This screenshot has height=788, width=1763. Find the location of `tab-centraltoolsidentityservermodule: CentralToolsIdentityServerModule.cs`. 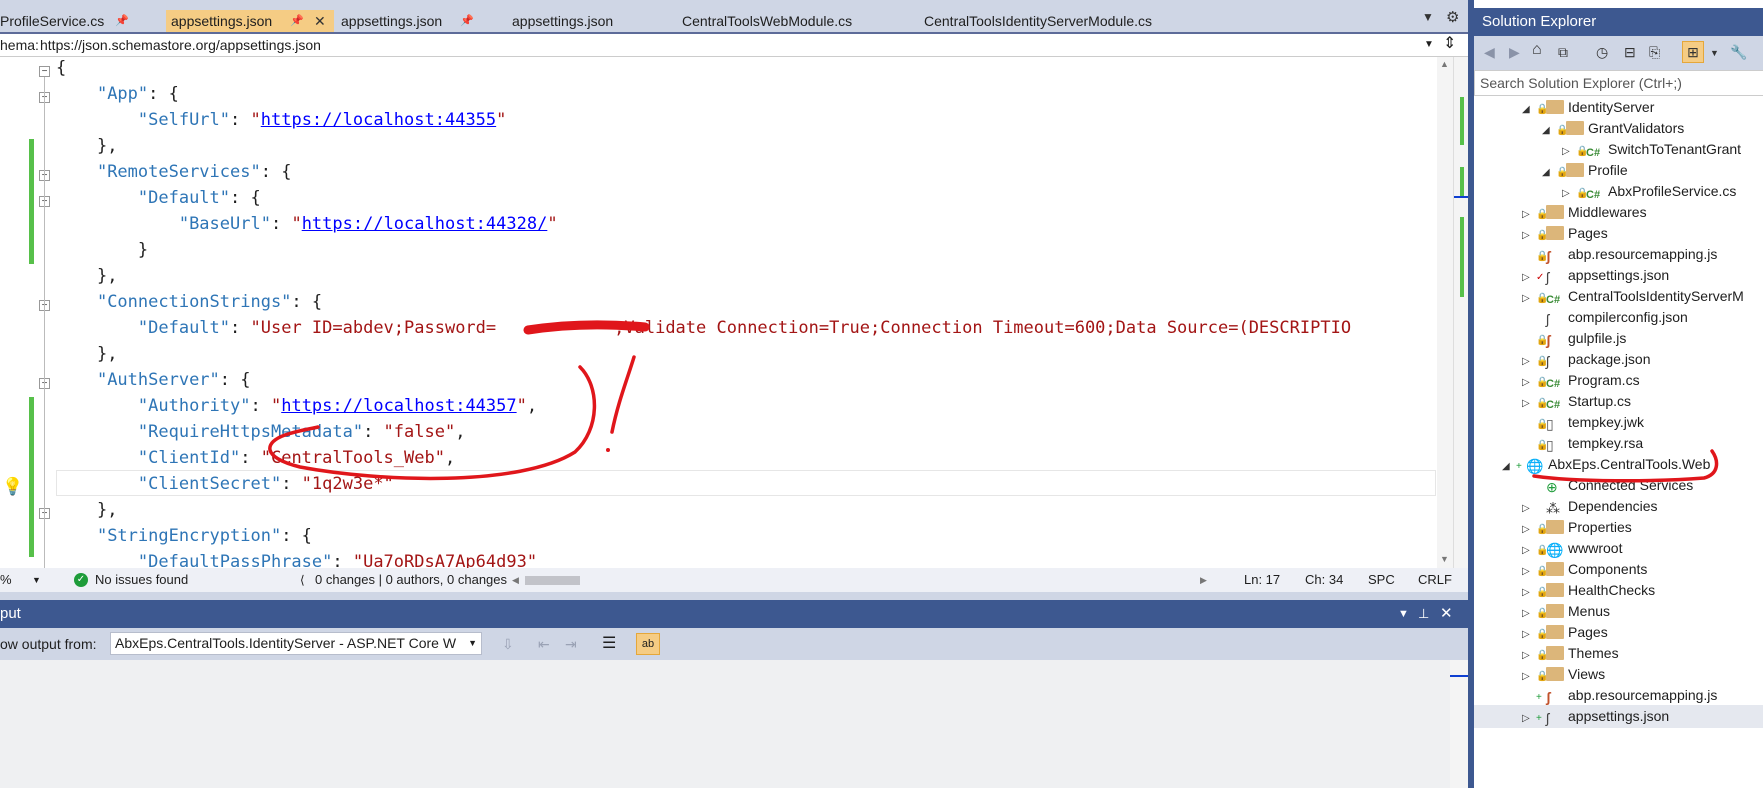

tab-centraltoolsidentityservermodule: CentralToolsIdentityServerModule.cs is located at coordinates (1070, 21).